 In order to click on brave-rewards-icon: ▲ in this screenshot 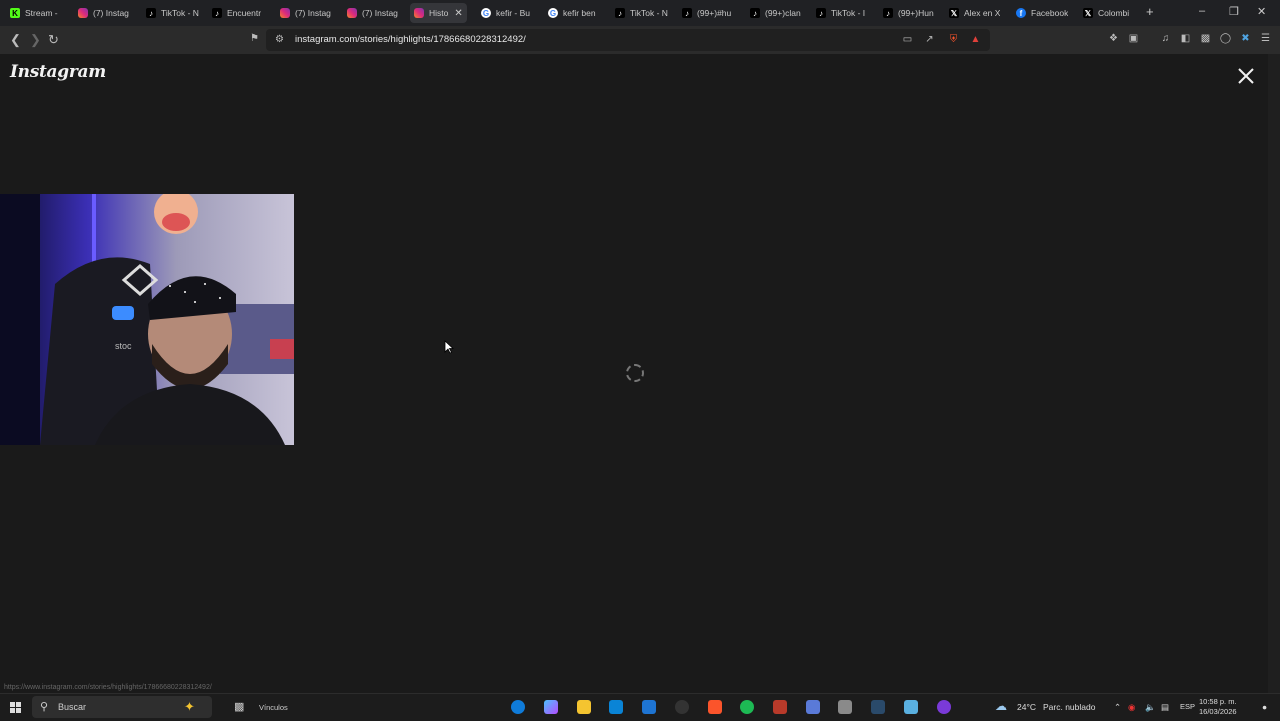, I will do `click(975, 39)`.